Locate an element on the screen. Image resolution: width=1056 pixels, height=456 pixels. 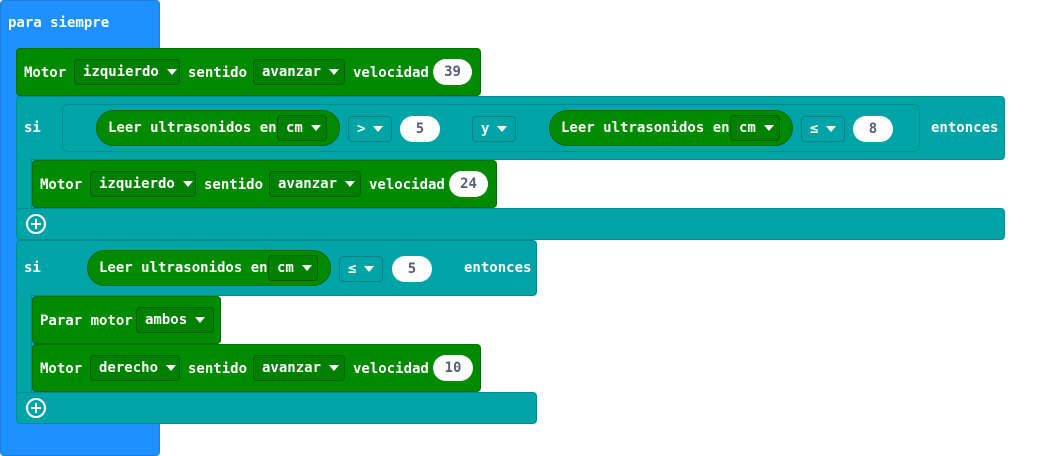
speed-input: 39 is located at coordinates (452, 72).